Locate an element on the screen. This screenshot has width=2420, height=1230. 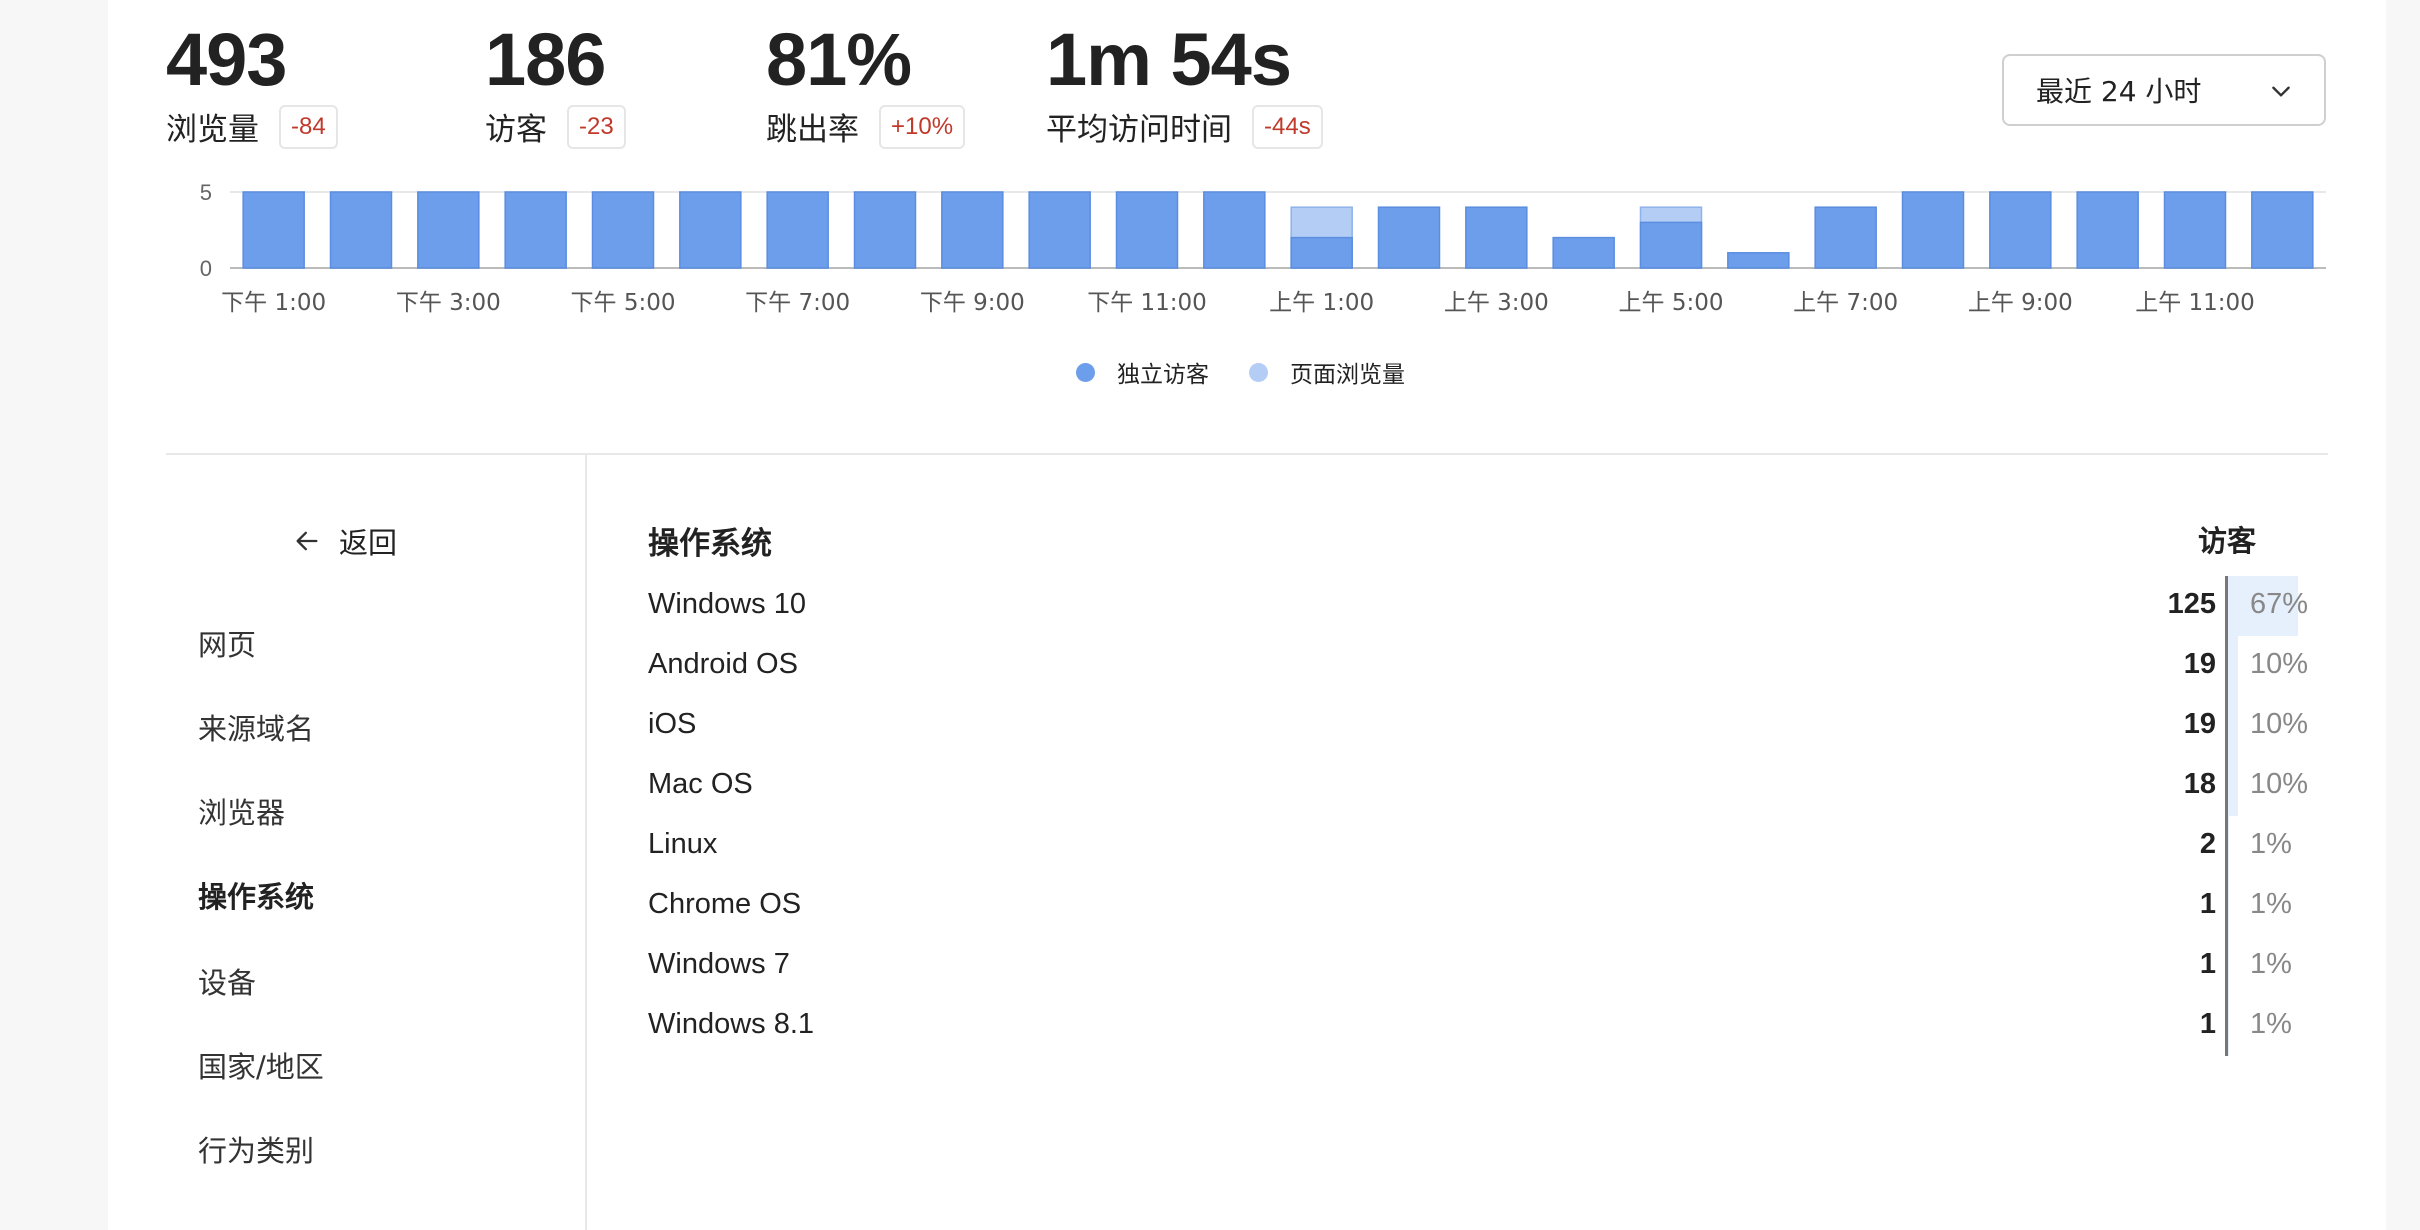
date-range-value: 最近 24 小时 is located at coordinates (2119, 91).